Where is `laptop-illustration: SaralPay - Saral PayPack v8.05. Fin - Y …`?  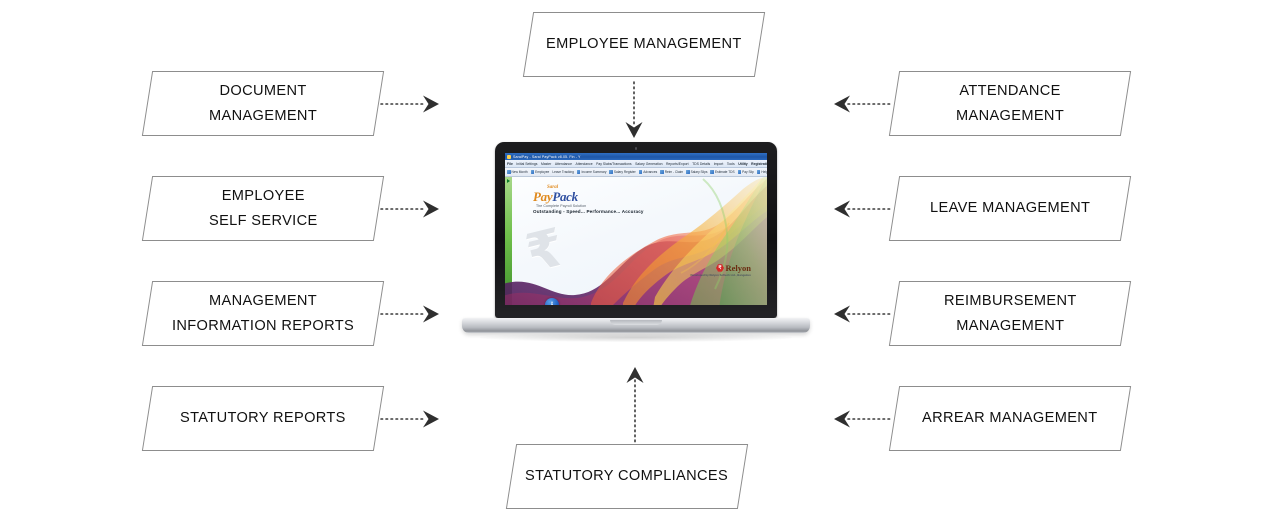
laptop-illustration: SaralPay - Saral PayPack v8.05. Fin - Y … is located at coordinates (636, 244).